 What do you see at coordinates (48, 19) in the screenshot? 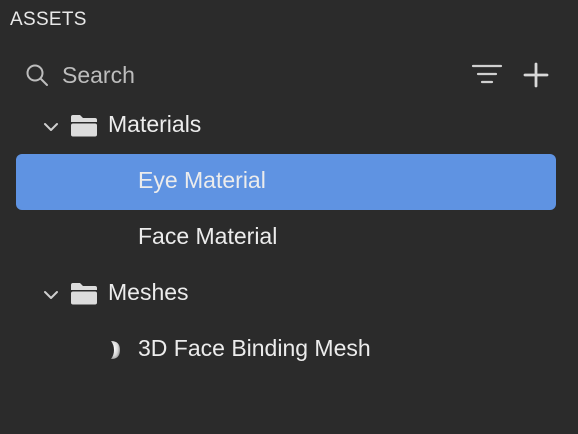
I see `panel-title: ASSETS` at bounding box center [48, 19].